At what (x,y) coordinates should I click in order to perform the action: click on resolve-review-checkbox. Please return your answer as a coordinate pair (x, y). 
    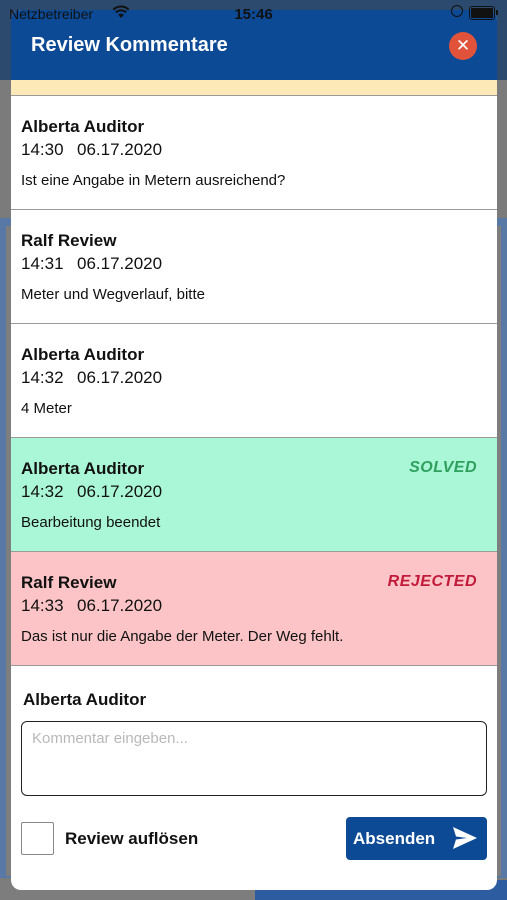
    Looking at the image, I should click on (37, 838).